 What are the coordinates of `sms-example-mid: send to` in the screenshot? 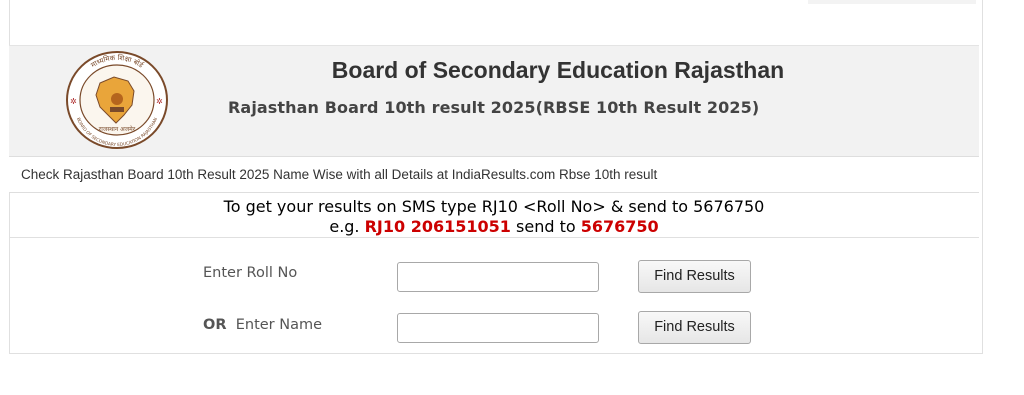 It's located at (545, 226).